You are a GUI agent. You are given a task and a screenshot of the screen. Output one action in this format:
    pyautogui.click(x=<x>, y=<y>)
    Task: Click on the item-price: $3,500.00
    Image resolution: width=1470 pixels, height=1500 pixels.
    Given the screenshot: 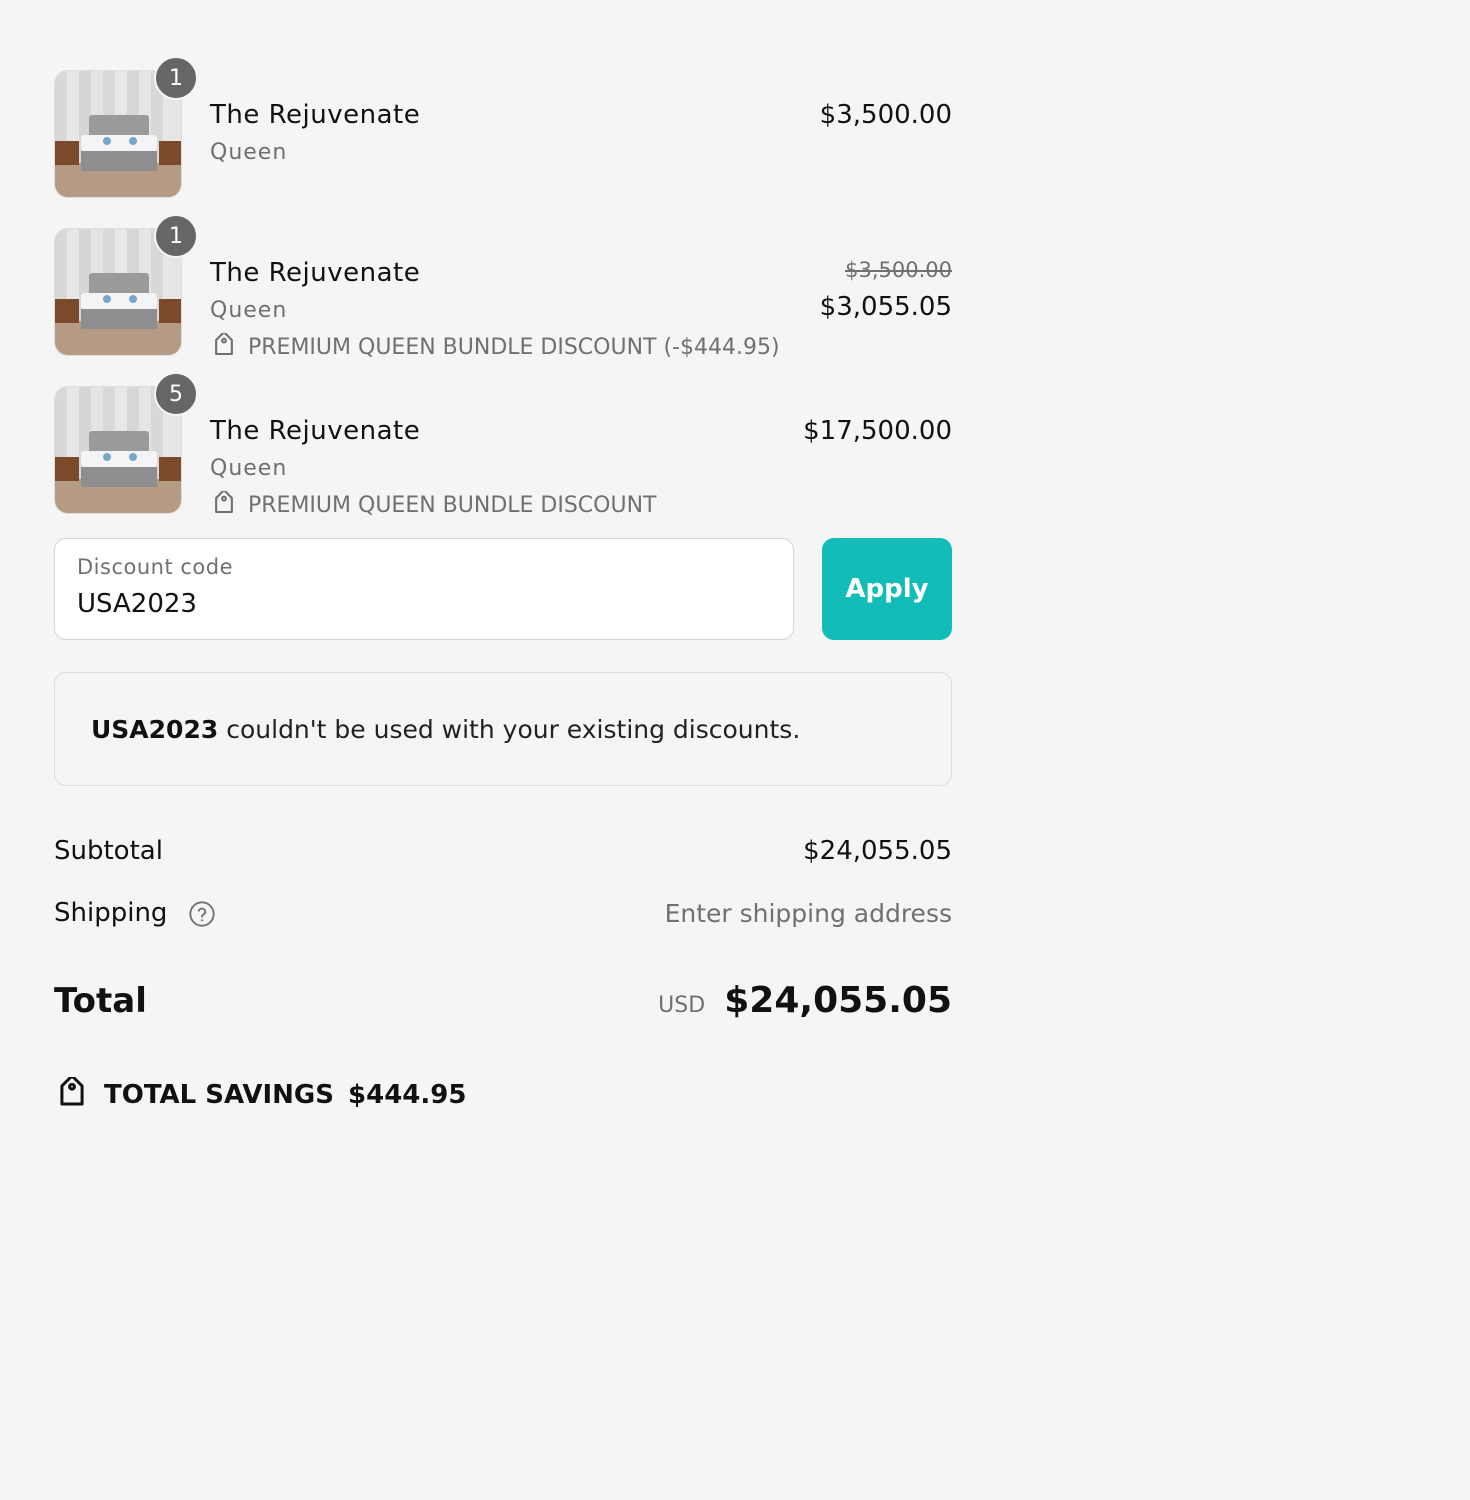 What is the action you would take?
    pyautogui.click(x=886, y=115)
    